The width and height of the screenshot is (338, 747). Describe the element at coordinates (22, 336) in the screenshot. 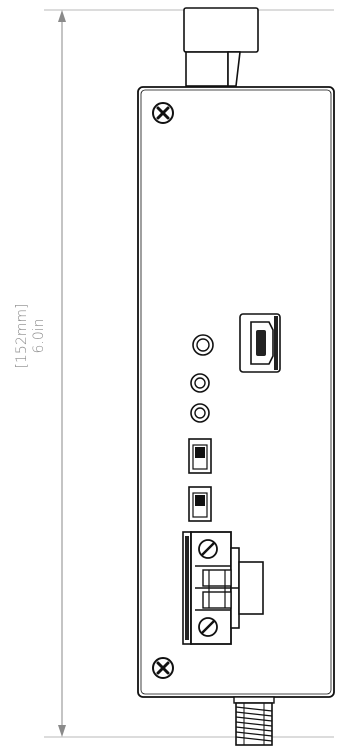

I see `dimension-label-metric: [152mm]` at that location.